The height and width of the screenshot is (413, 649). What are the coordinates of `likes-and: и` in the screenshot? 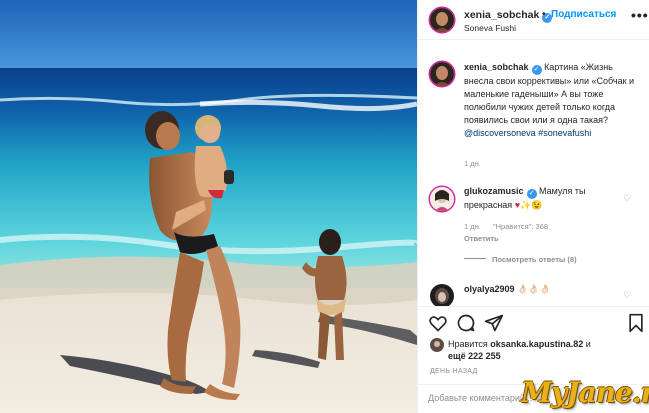 It's located at (588, 344).